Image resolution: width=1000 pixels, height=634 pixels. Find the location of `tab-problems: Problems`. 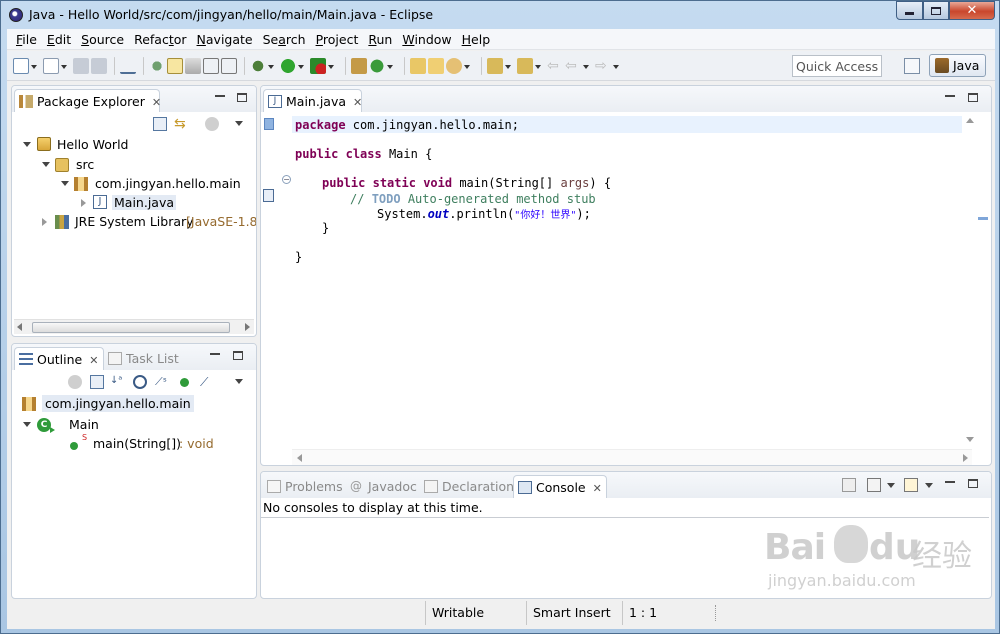

tab-problems: Problems is located at coordinates (304, 486).